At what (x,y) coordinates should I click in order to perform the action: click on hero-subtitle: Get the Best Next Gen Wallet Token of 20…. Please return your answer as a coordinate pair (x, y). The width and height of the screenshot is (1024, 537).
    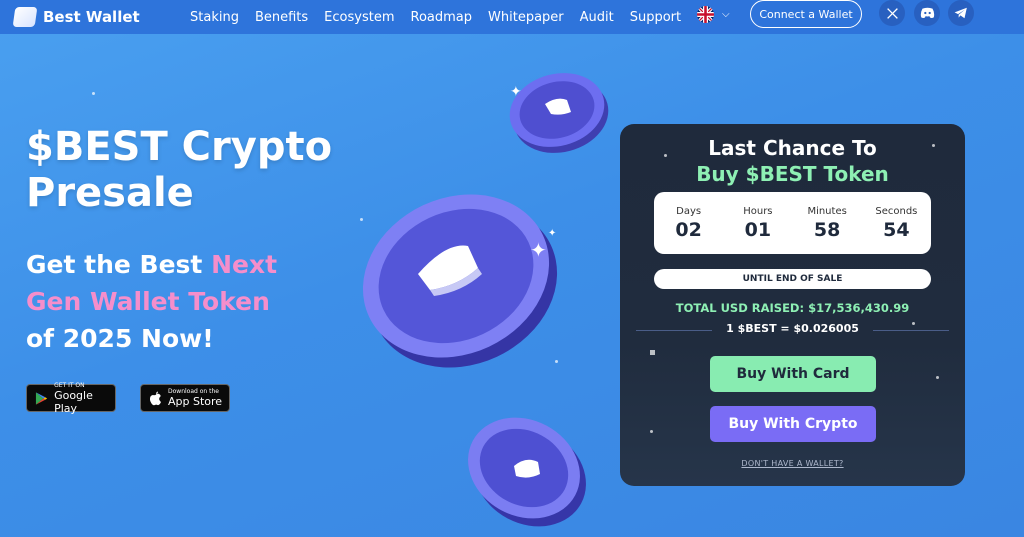
    Looking at the image, I should click on (186, 301).